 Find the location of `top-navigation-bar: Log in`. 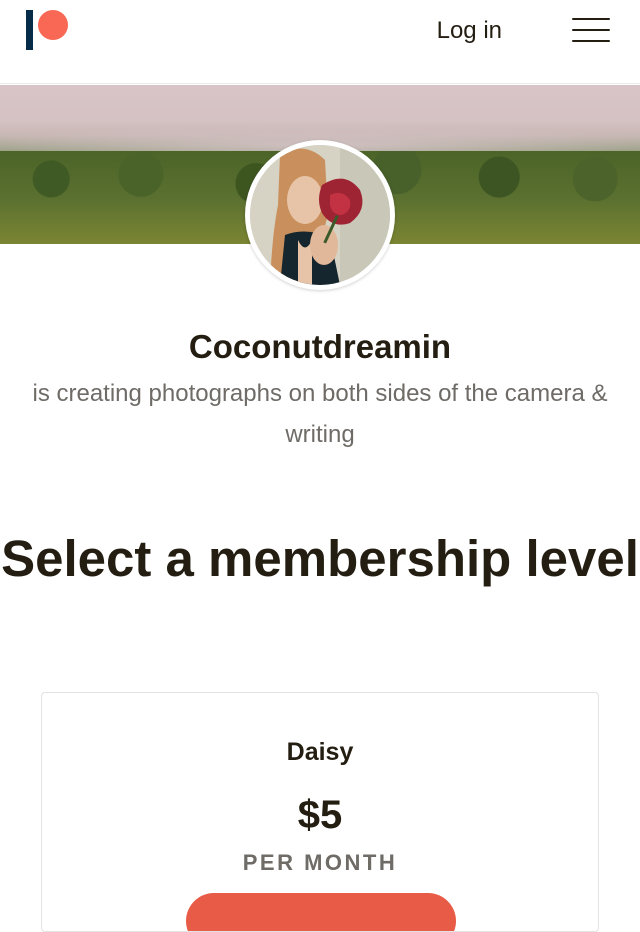

top-navigation-bar: Log in is located at coordinates (320, 42).